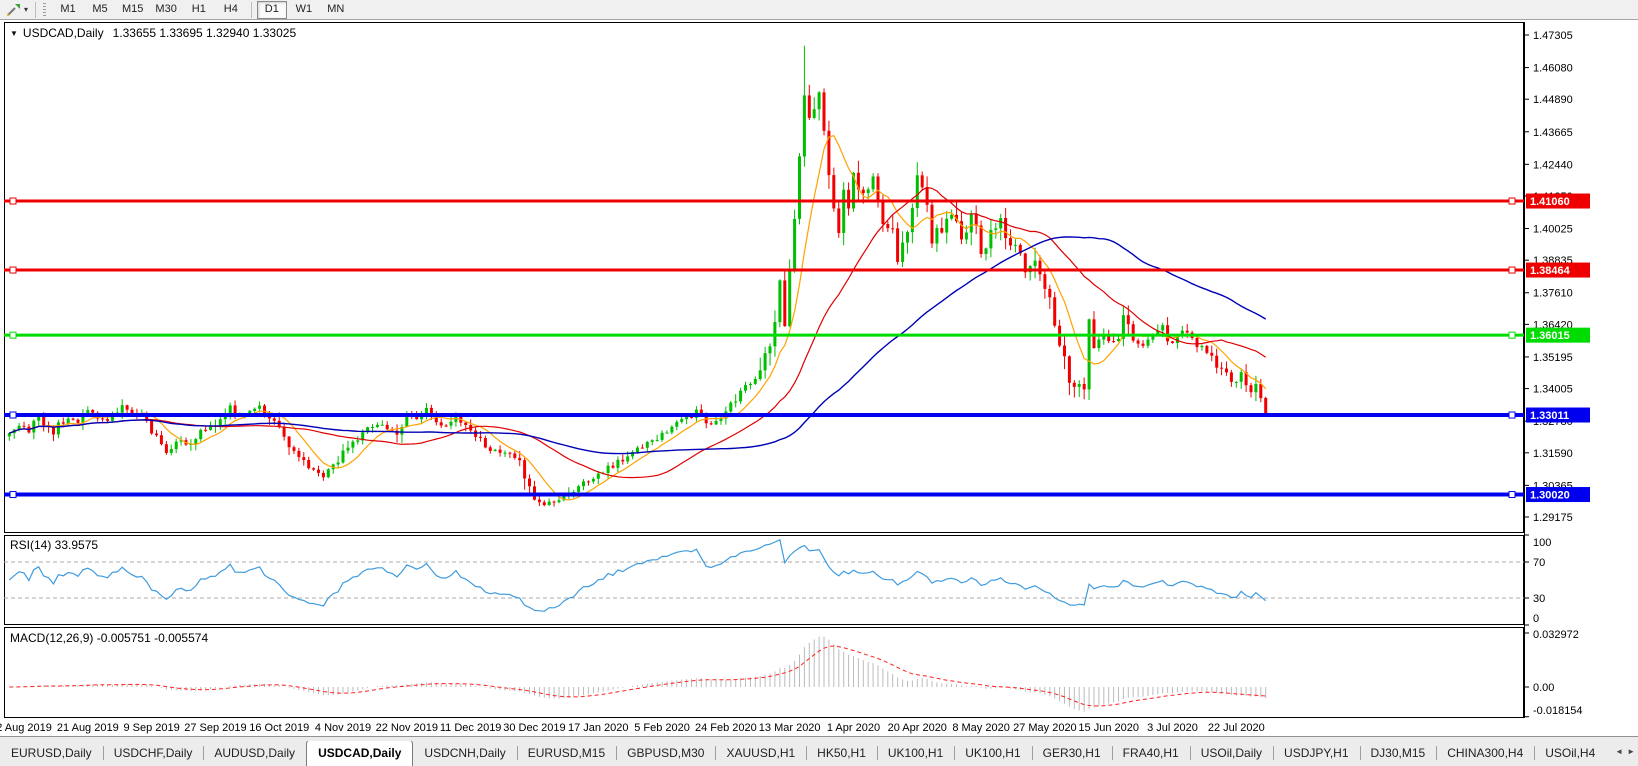 The width and height of the screenshot is (1638, 766). Describe the element at coordinates (1539, 563) in the screenshot. I see `svg-text: 70` at that location.